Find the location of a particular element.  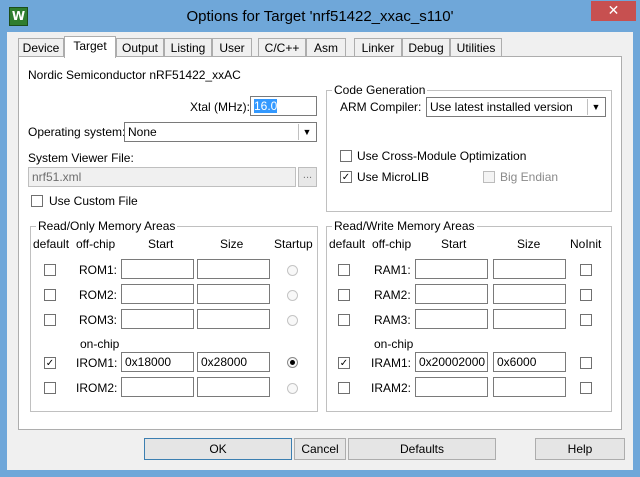

irom1-startup-radio is located at coordinates (292, 362).